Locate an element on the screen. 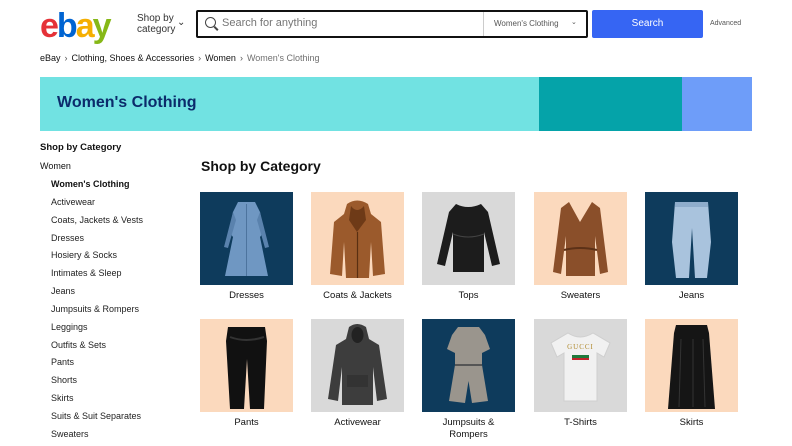  page-title: Women's Clothing is located at coordinates (127, 102).